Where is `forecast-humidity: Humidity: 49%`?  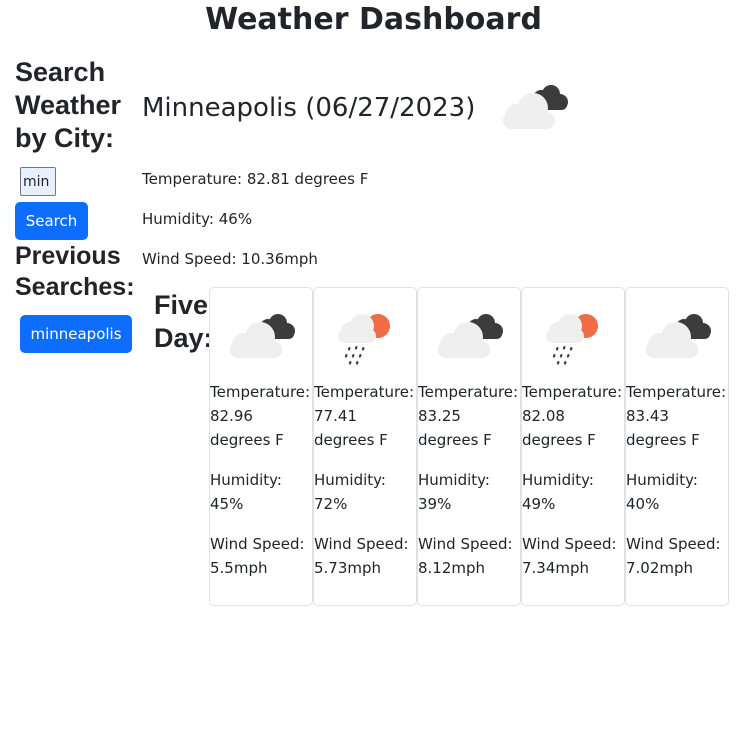 forecast-humidity: Humidity: 49% is located at coordinates (558, 492).